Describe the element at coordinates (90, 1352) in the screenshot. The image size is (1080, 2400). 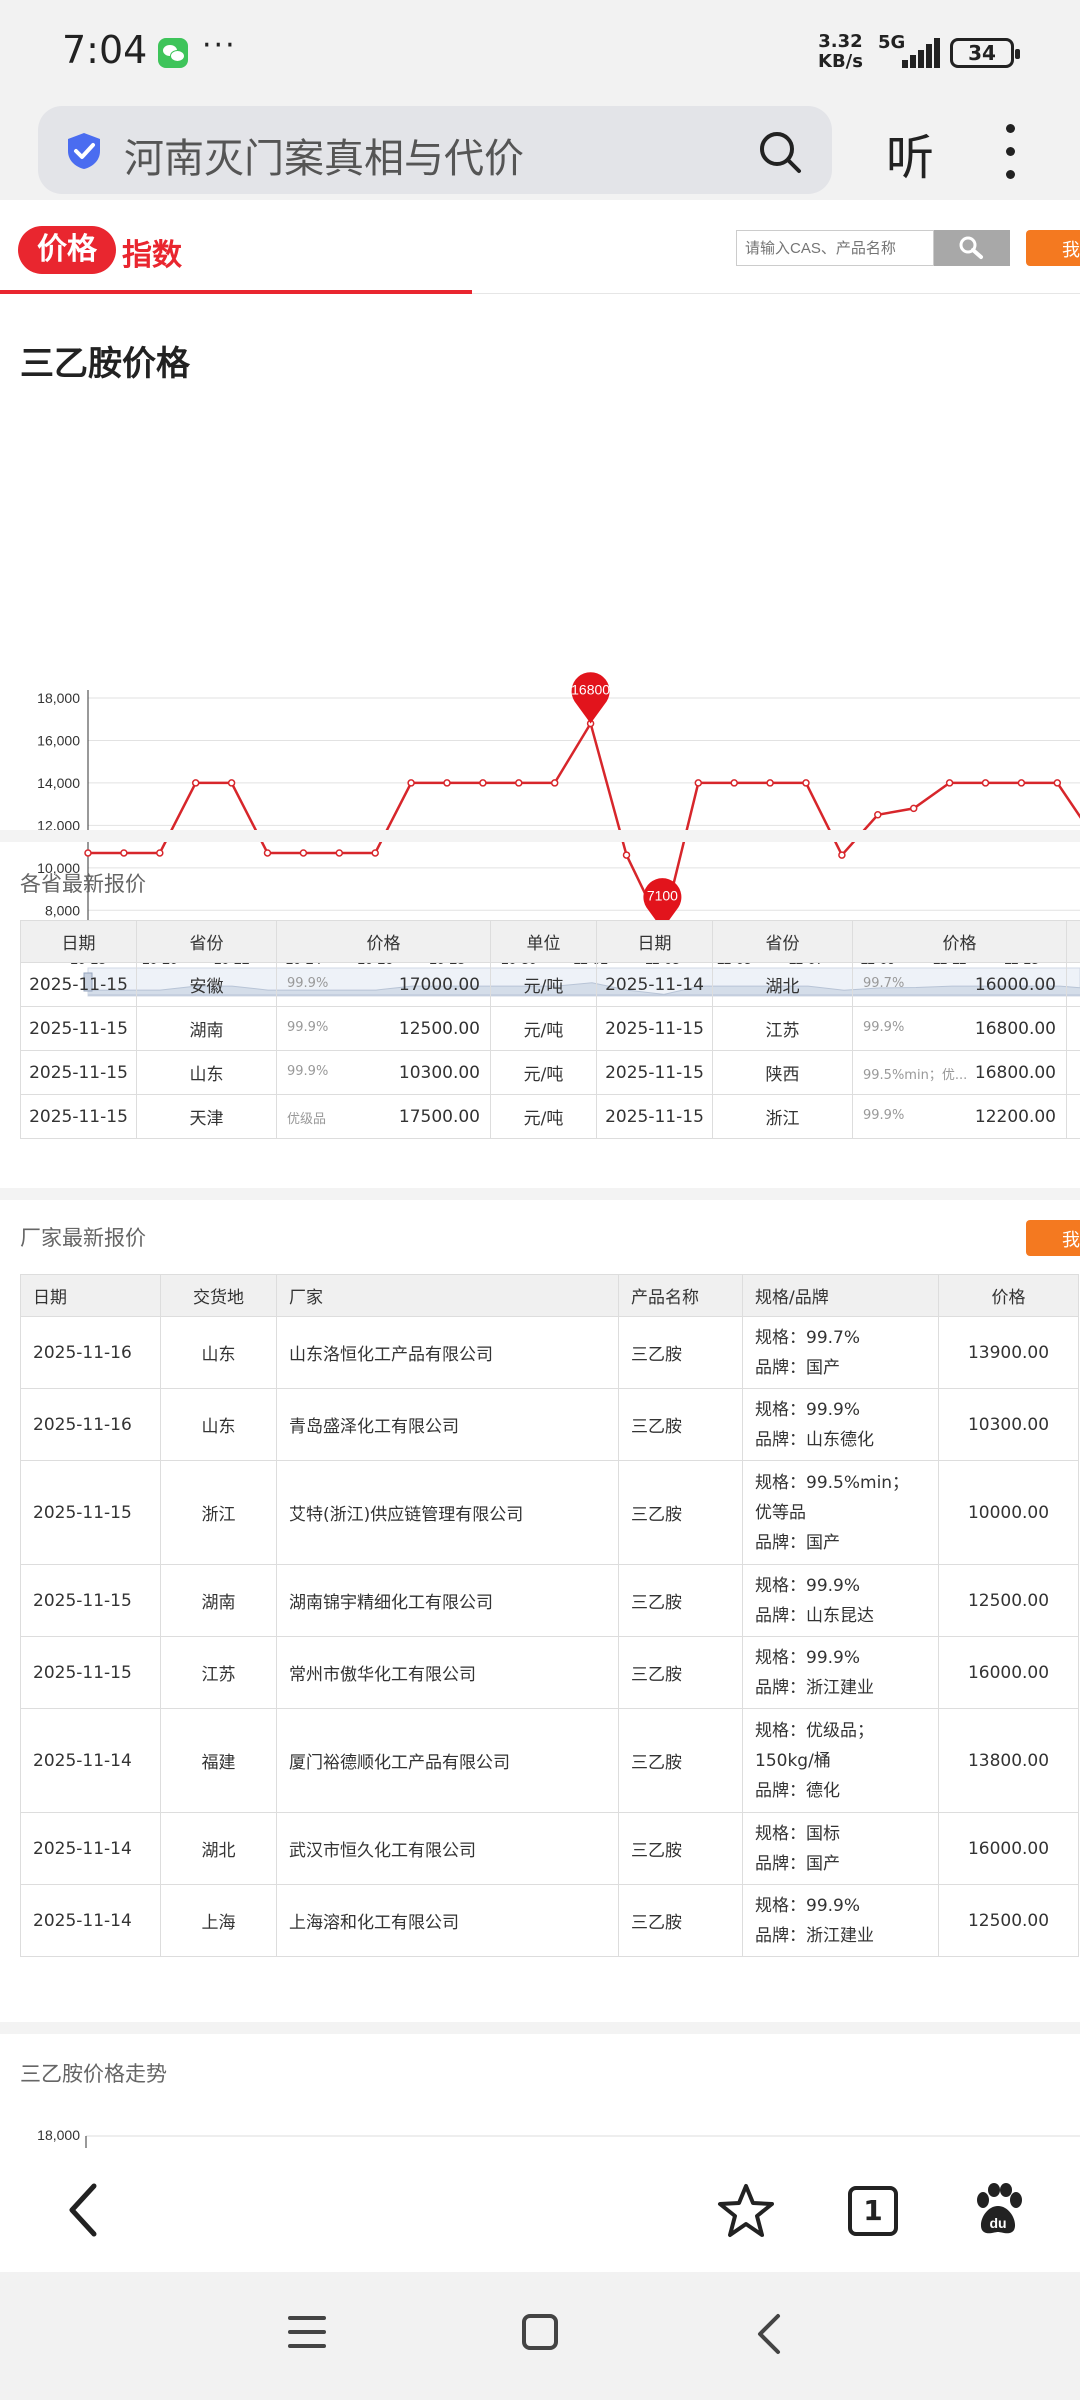
I see `table-cell: 2025-11-16` at that location.